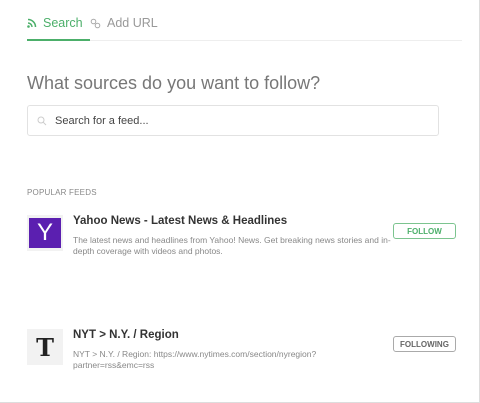 Image resolution: width=480 pixels, height=403 pixels. I want to click on section-label: POPULAR FEEDS, so click(62, 192).